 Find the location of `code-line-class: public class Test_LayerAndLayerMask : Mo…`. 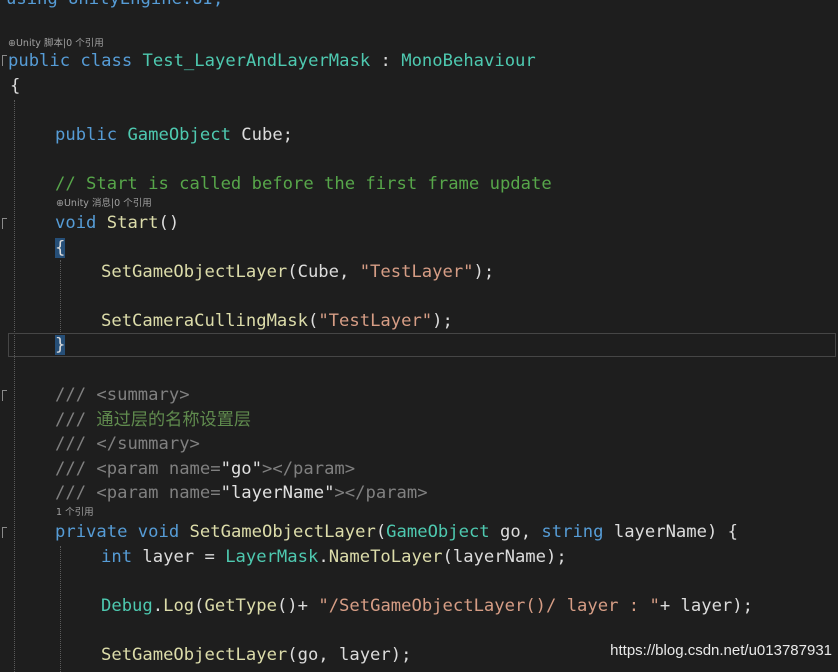

code-line-class: public class Test_LayerAndLayerMask : Mo… is located at coordinates (423, 61).